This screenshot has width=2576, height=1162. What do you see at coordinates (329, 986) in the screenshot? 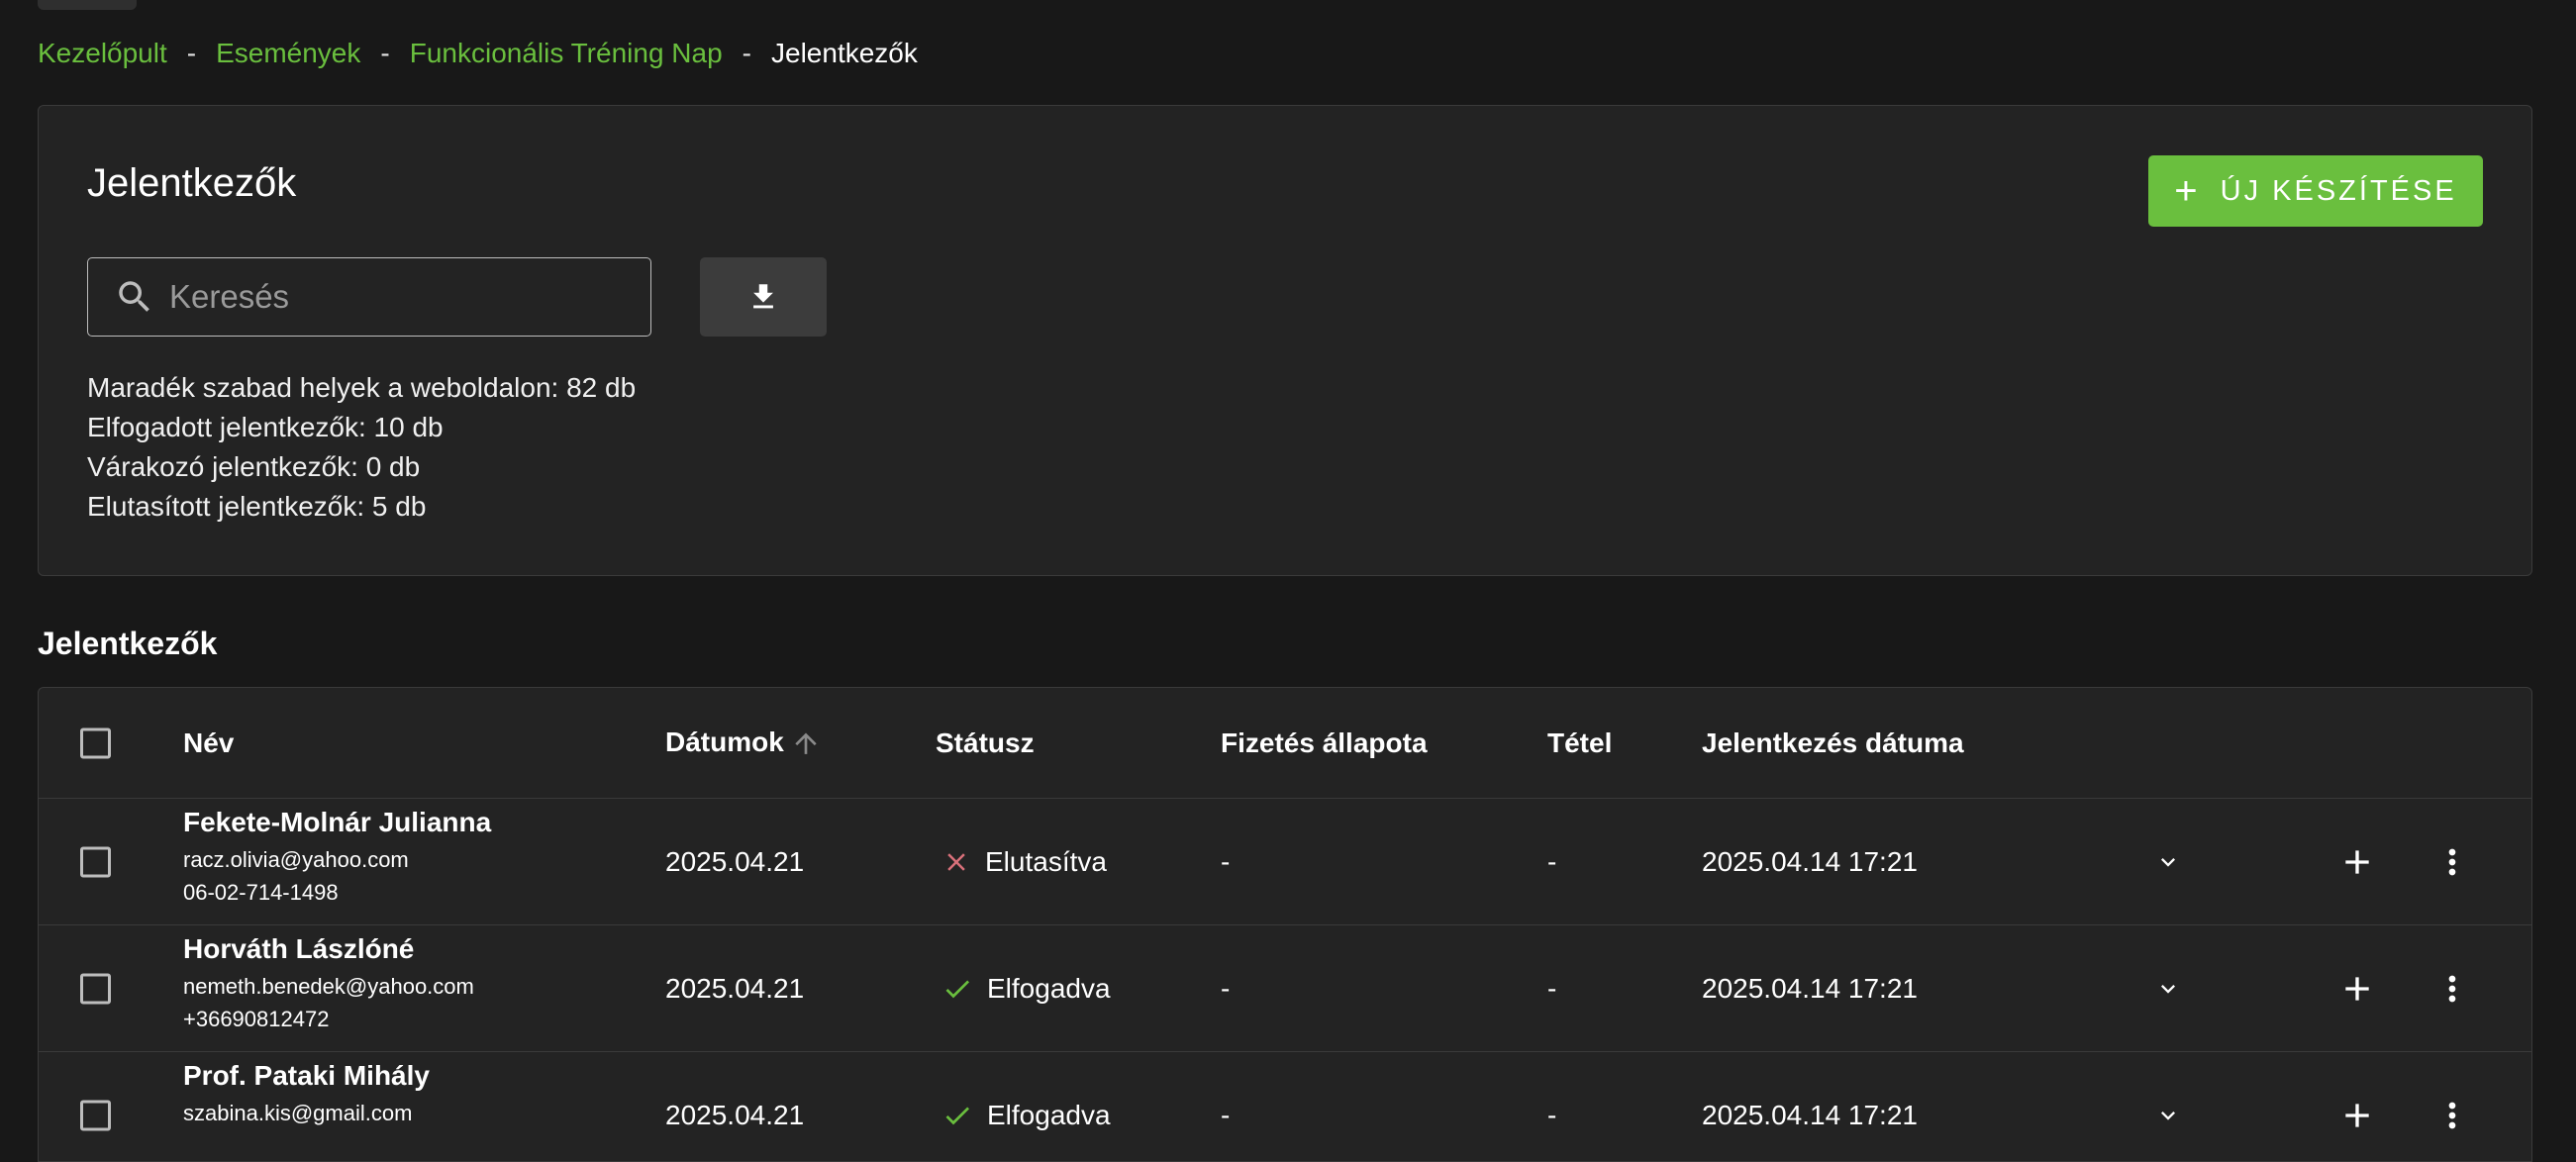
I see `applicant-email: nemeth.benedek@yahoo.com` at bounding box center [329, 986].